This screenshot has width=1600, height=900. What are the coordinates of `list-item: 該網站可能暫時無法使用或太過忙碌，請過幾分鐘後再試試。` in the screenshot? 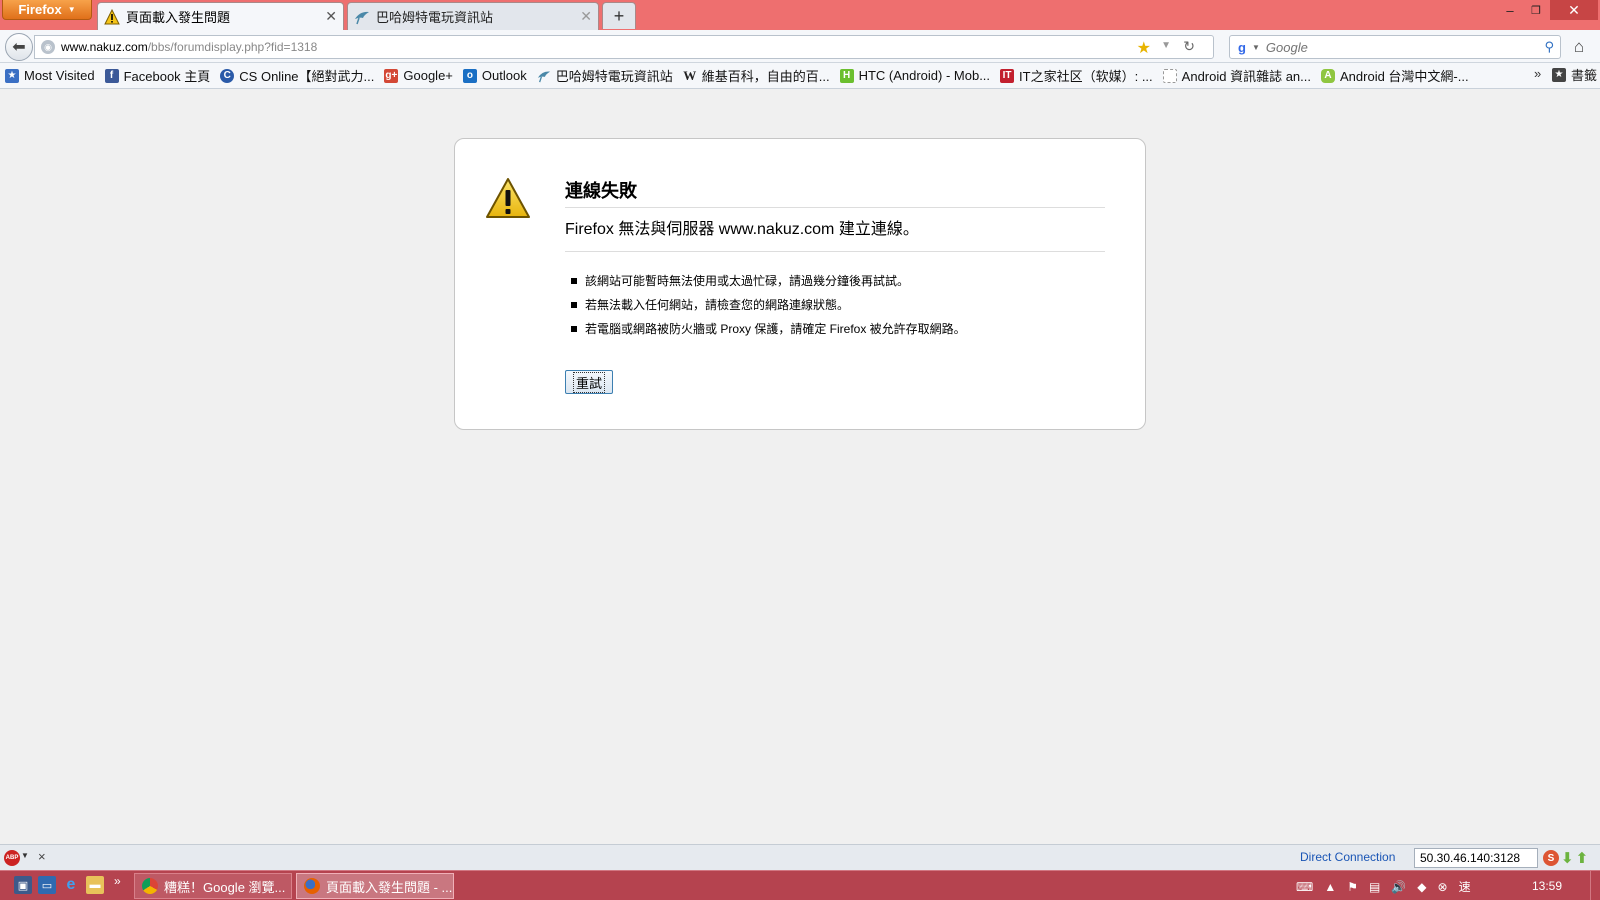 It's located at (841, 281).